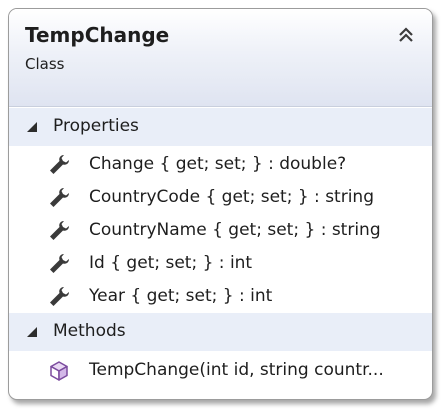  Describe the element at coordinates (96, 126) in the screenshot. I see `properties-label: Properties` at that location.